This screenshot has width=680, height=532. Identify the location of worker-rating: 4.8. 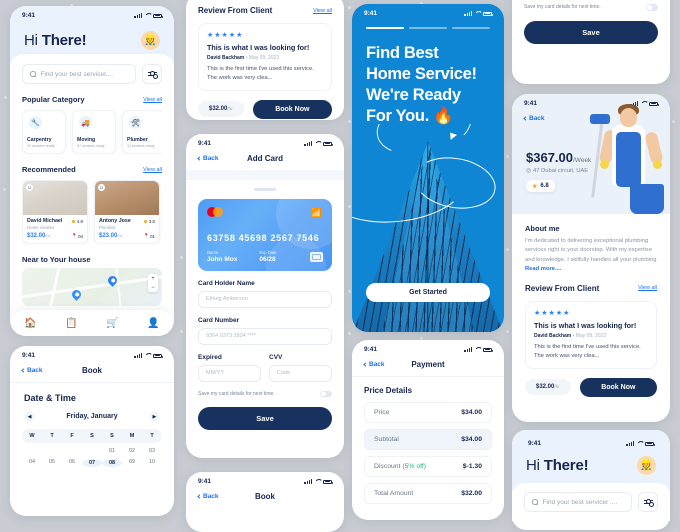
(77, 221).